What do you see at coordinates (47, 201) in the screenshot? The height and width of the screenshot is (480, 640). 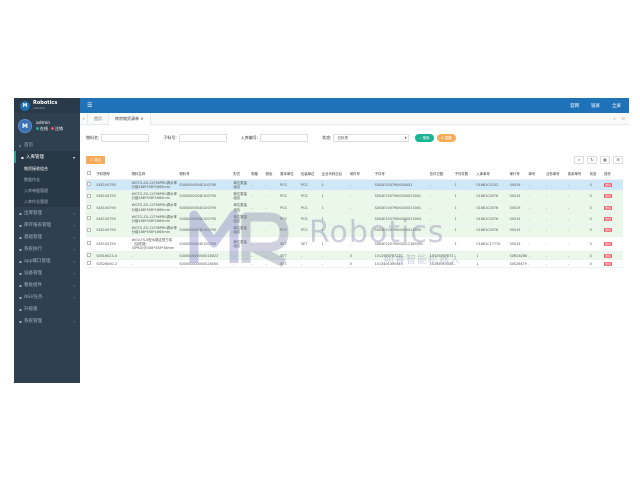 I see `sidebar-subitem-jobs: 入库作业管理` at bounding box center [47, 201].